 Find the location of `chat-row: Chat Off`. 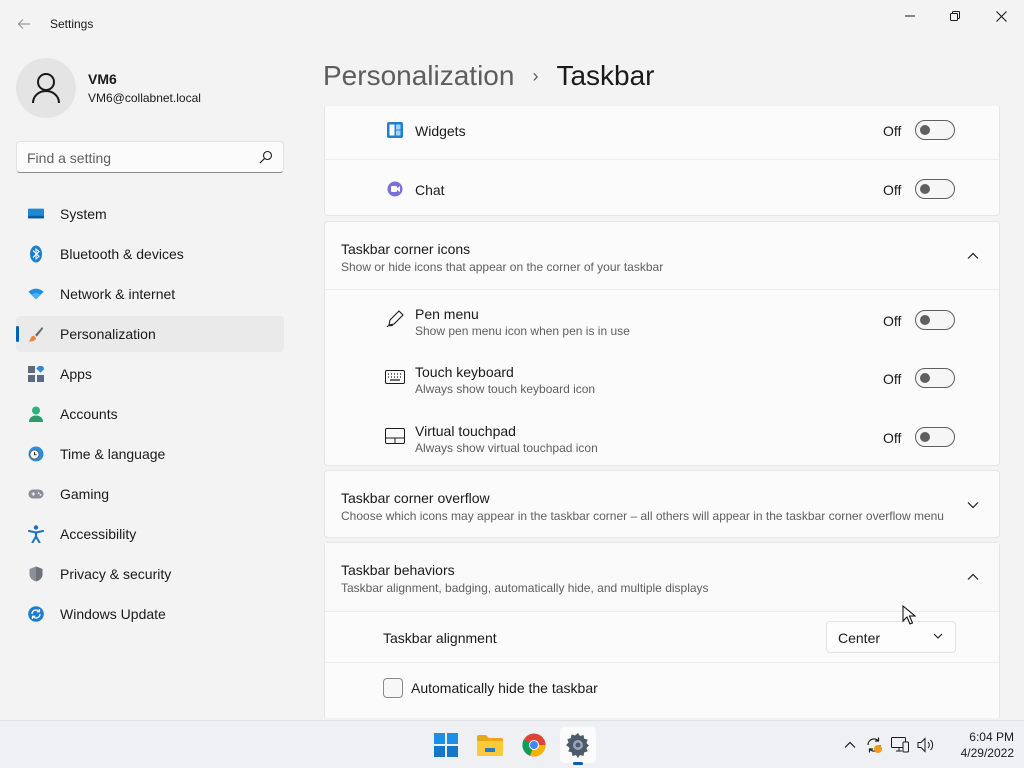

chat-row: Chat Off is located at coordinates (662, 188).